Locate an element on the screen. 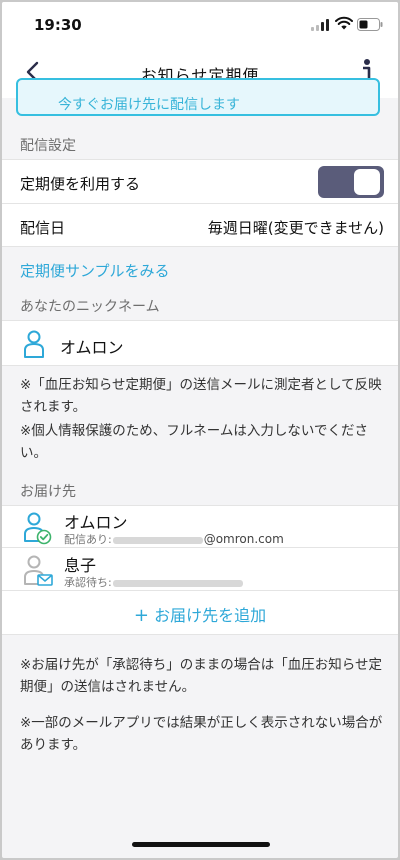  delivery-day-label: 配信日 is located at coordinates (43, 228).